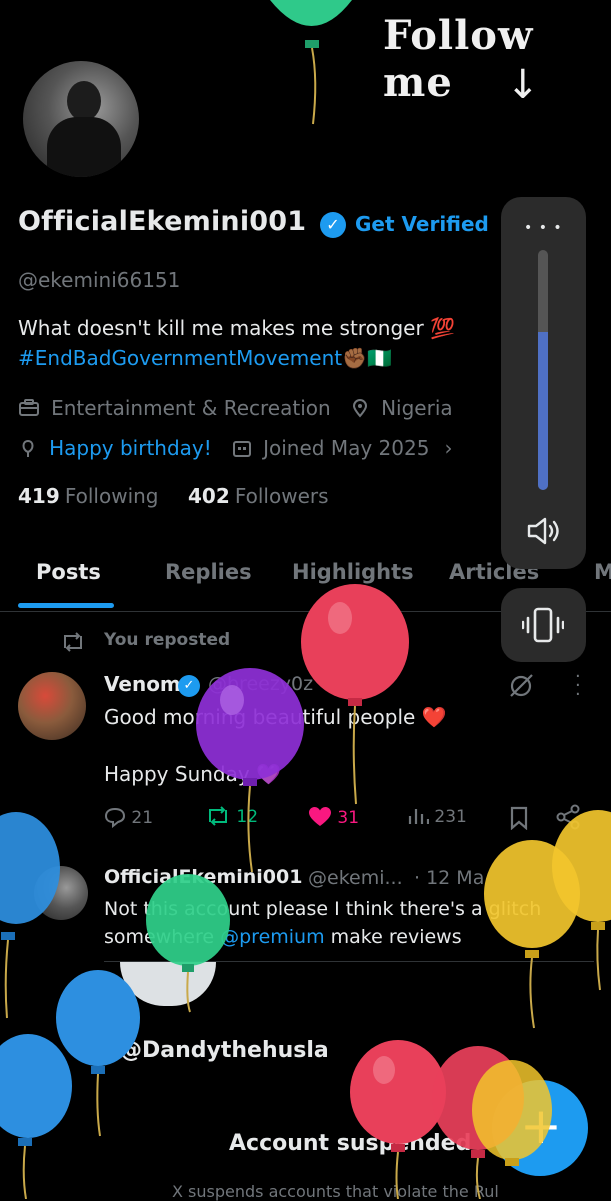  Describe the element at coordinates (250, 770) in the screenshot. I see `balloon-purple` at that location.